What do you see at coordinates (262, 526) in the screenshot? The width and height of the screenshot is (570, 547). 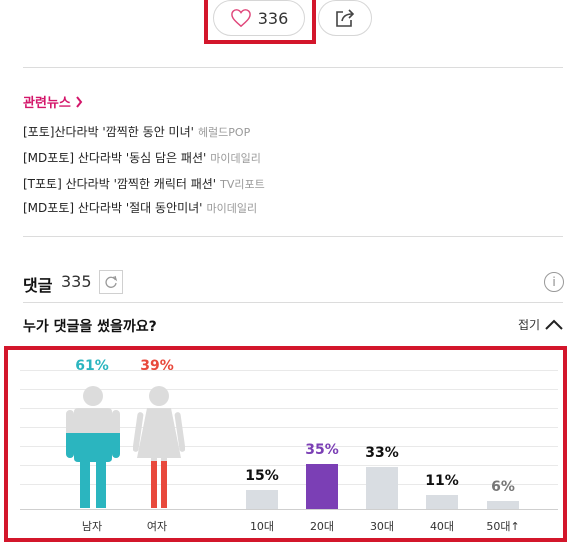 I see `age-category-label: 10대` at bounding box center [262, 526].